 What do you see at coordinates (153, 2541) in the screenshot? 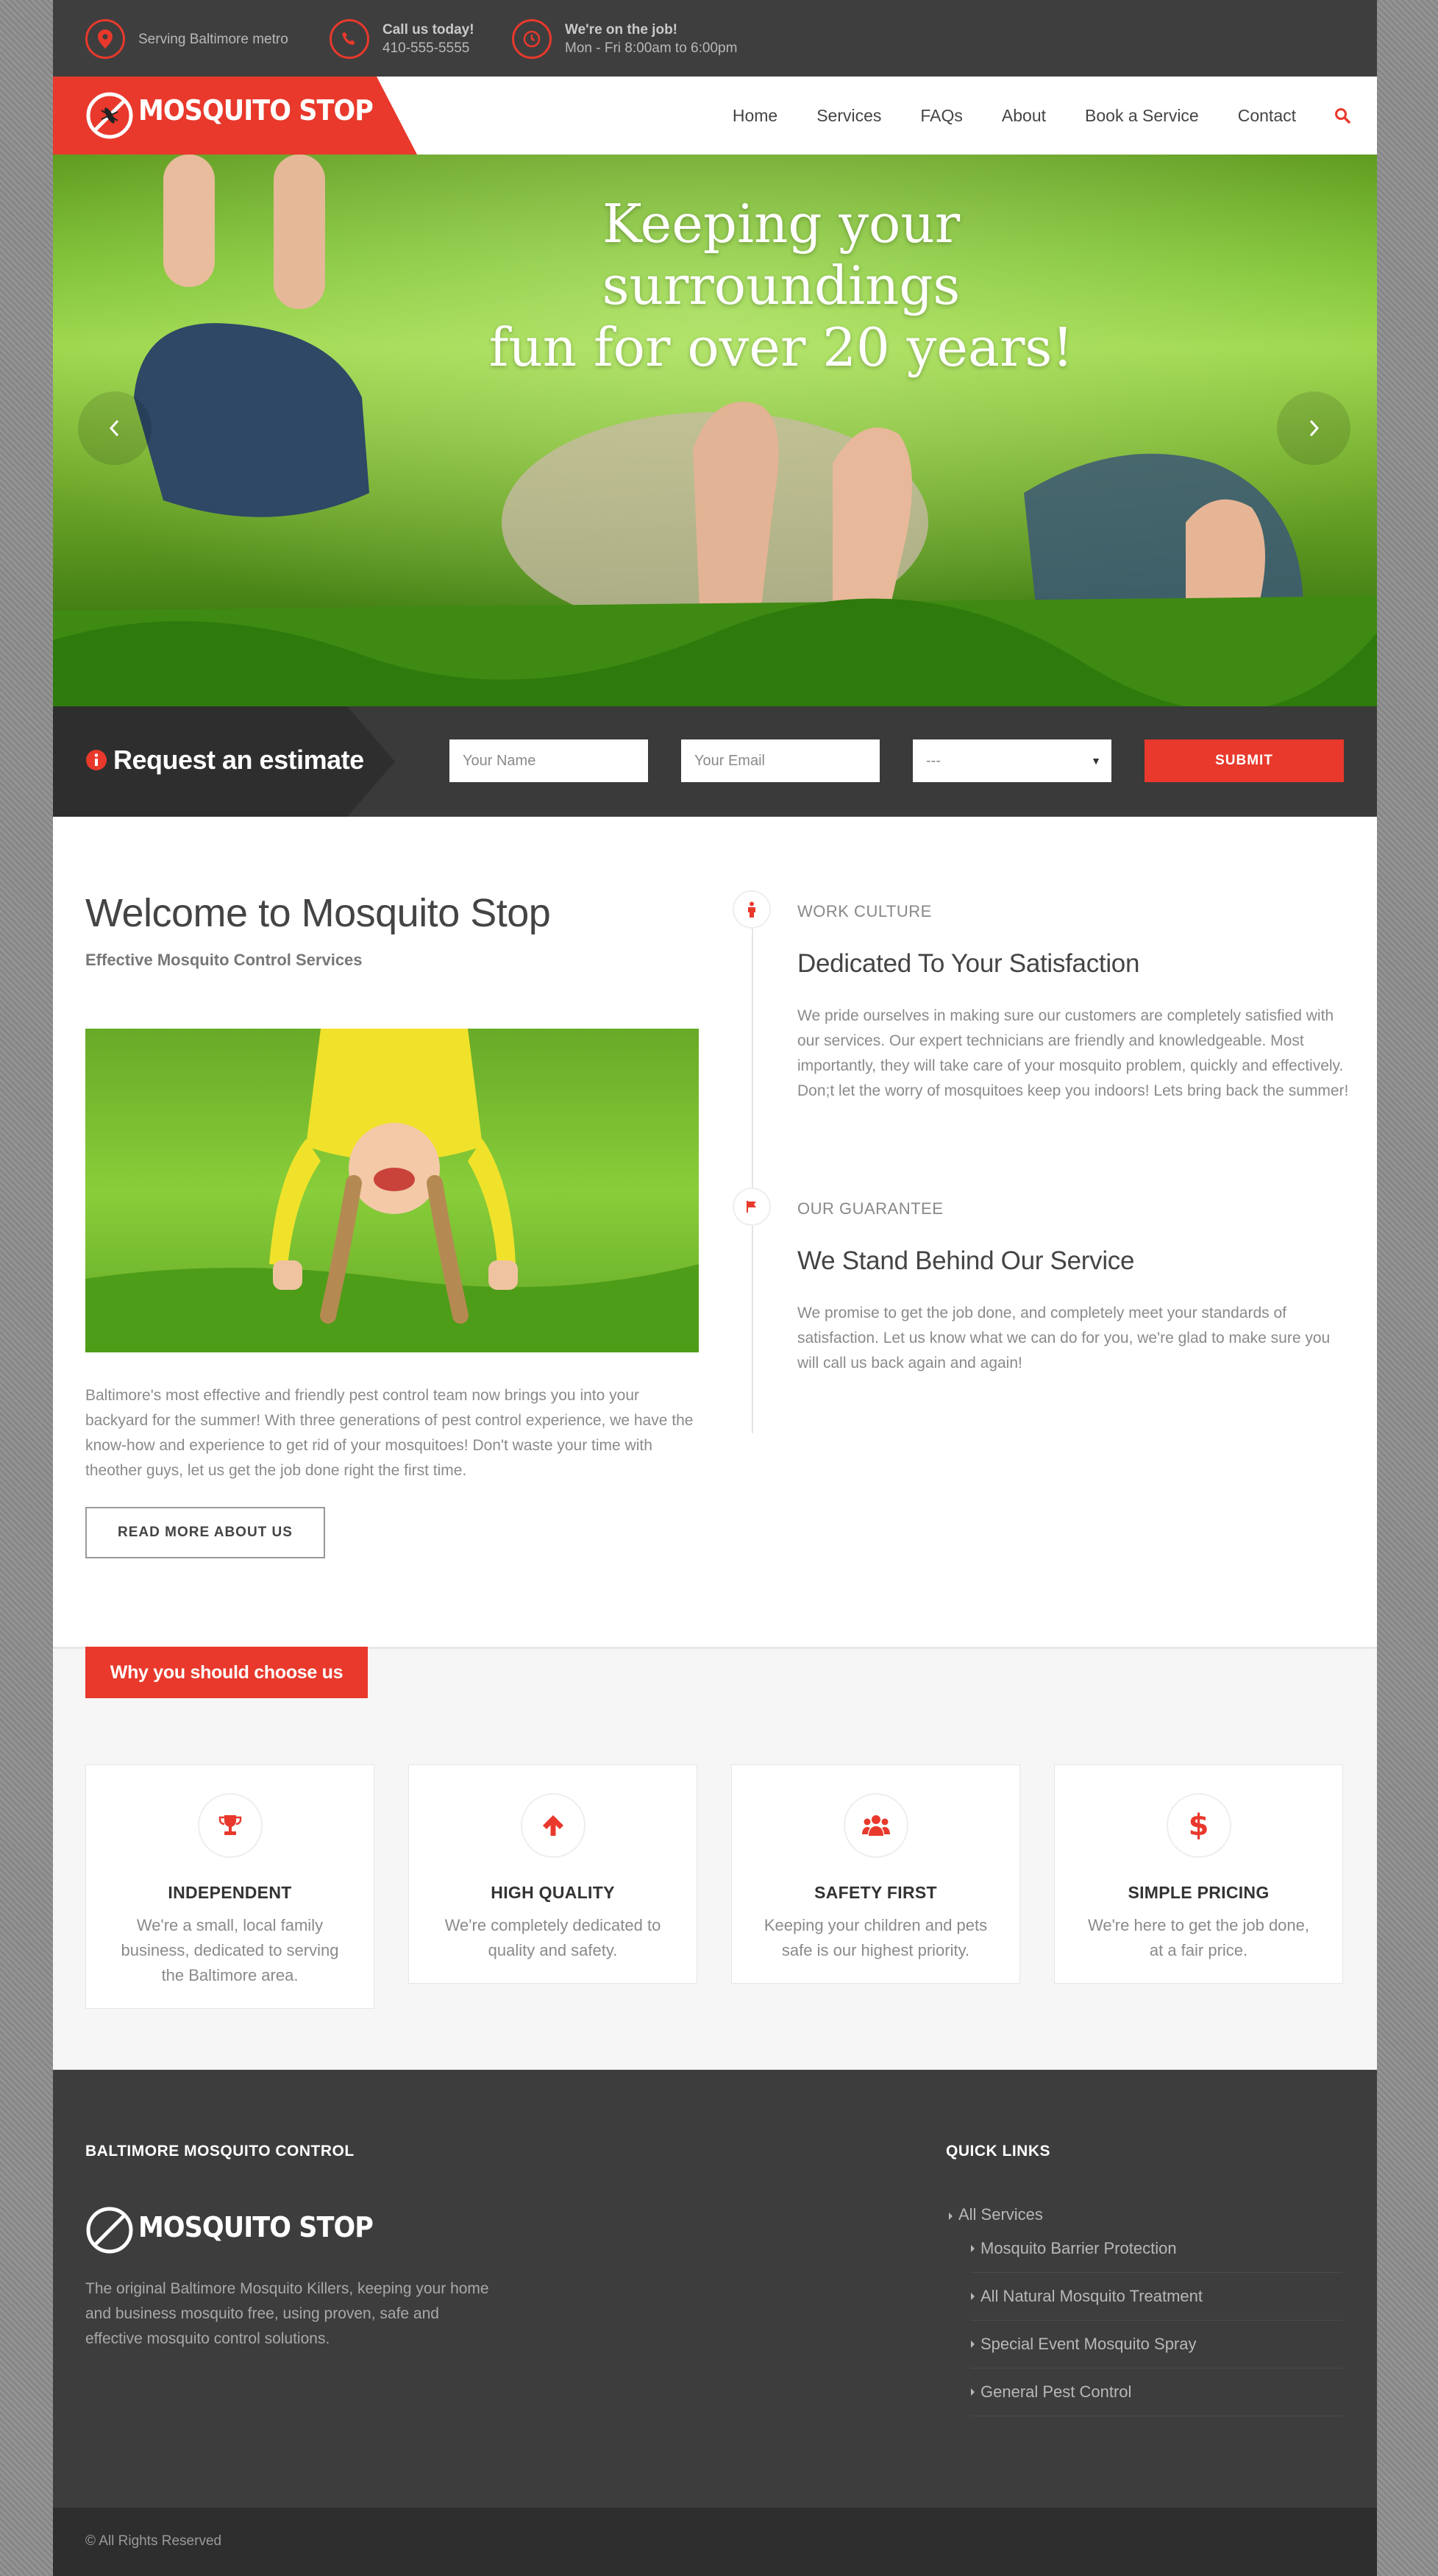
I see `copyright: © All Rights Reserved` at bounding box center [153, 2541].